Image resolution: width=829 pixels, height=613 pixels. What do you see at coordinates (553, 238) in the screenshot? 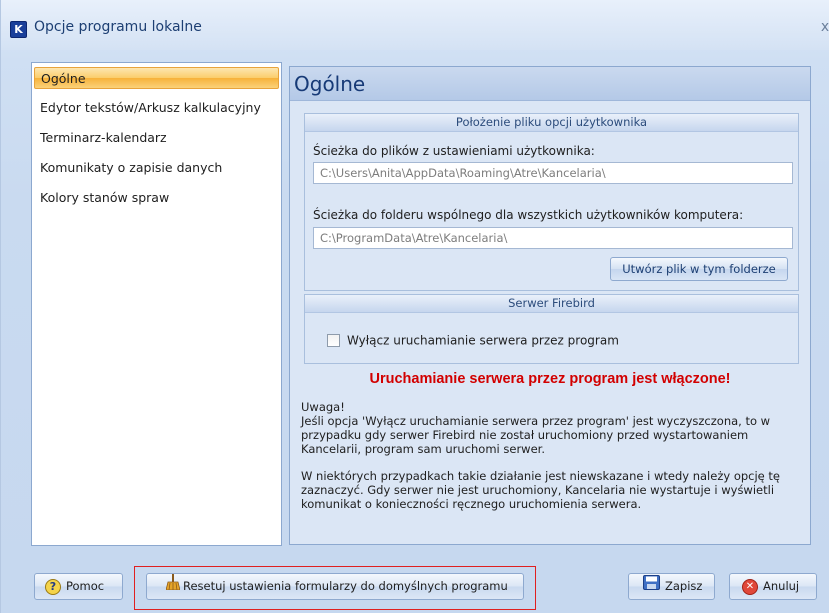
I see `shared-path-field: C:\ProgramData\Atre\Kancelaria\` at bounding box center [553, 238].